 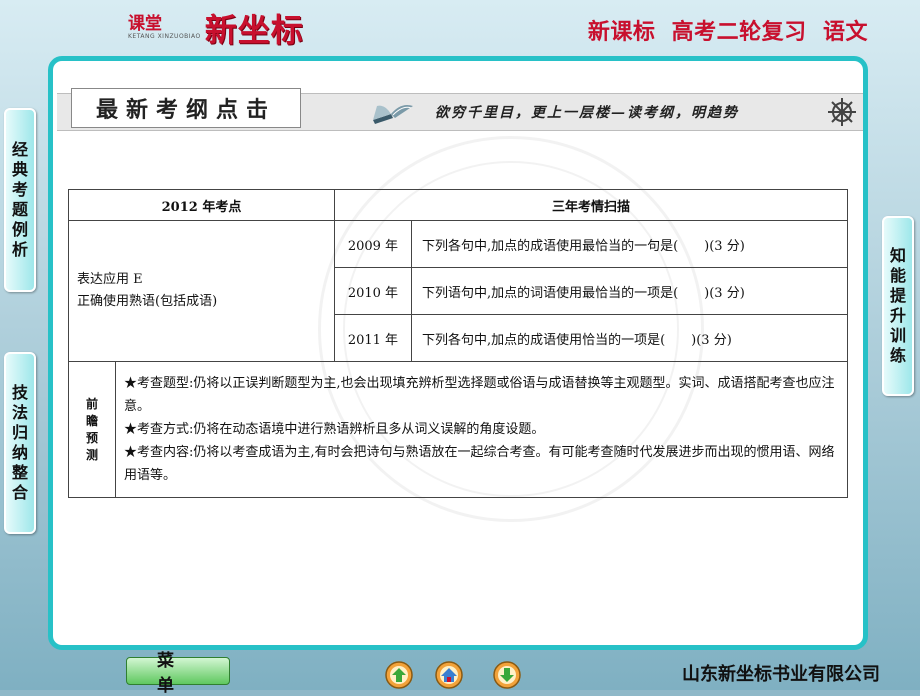 I want to click on forecast-label: 前瞻预测, so click(x=92, y=429).